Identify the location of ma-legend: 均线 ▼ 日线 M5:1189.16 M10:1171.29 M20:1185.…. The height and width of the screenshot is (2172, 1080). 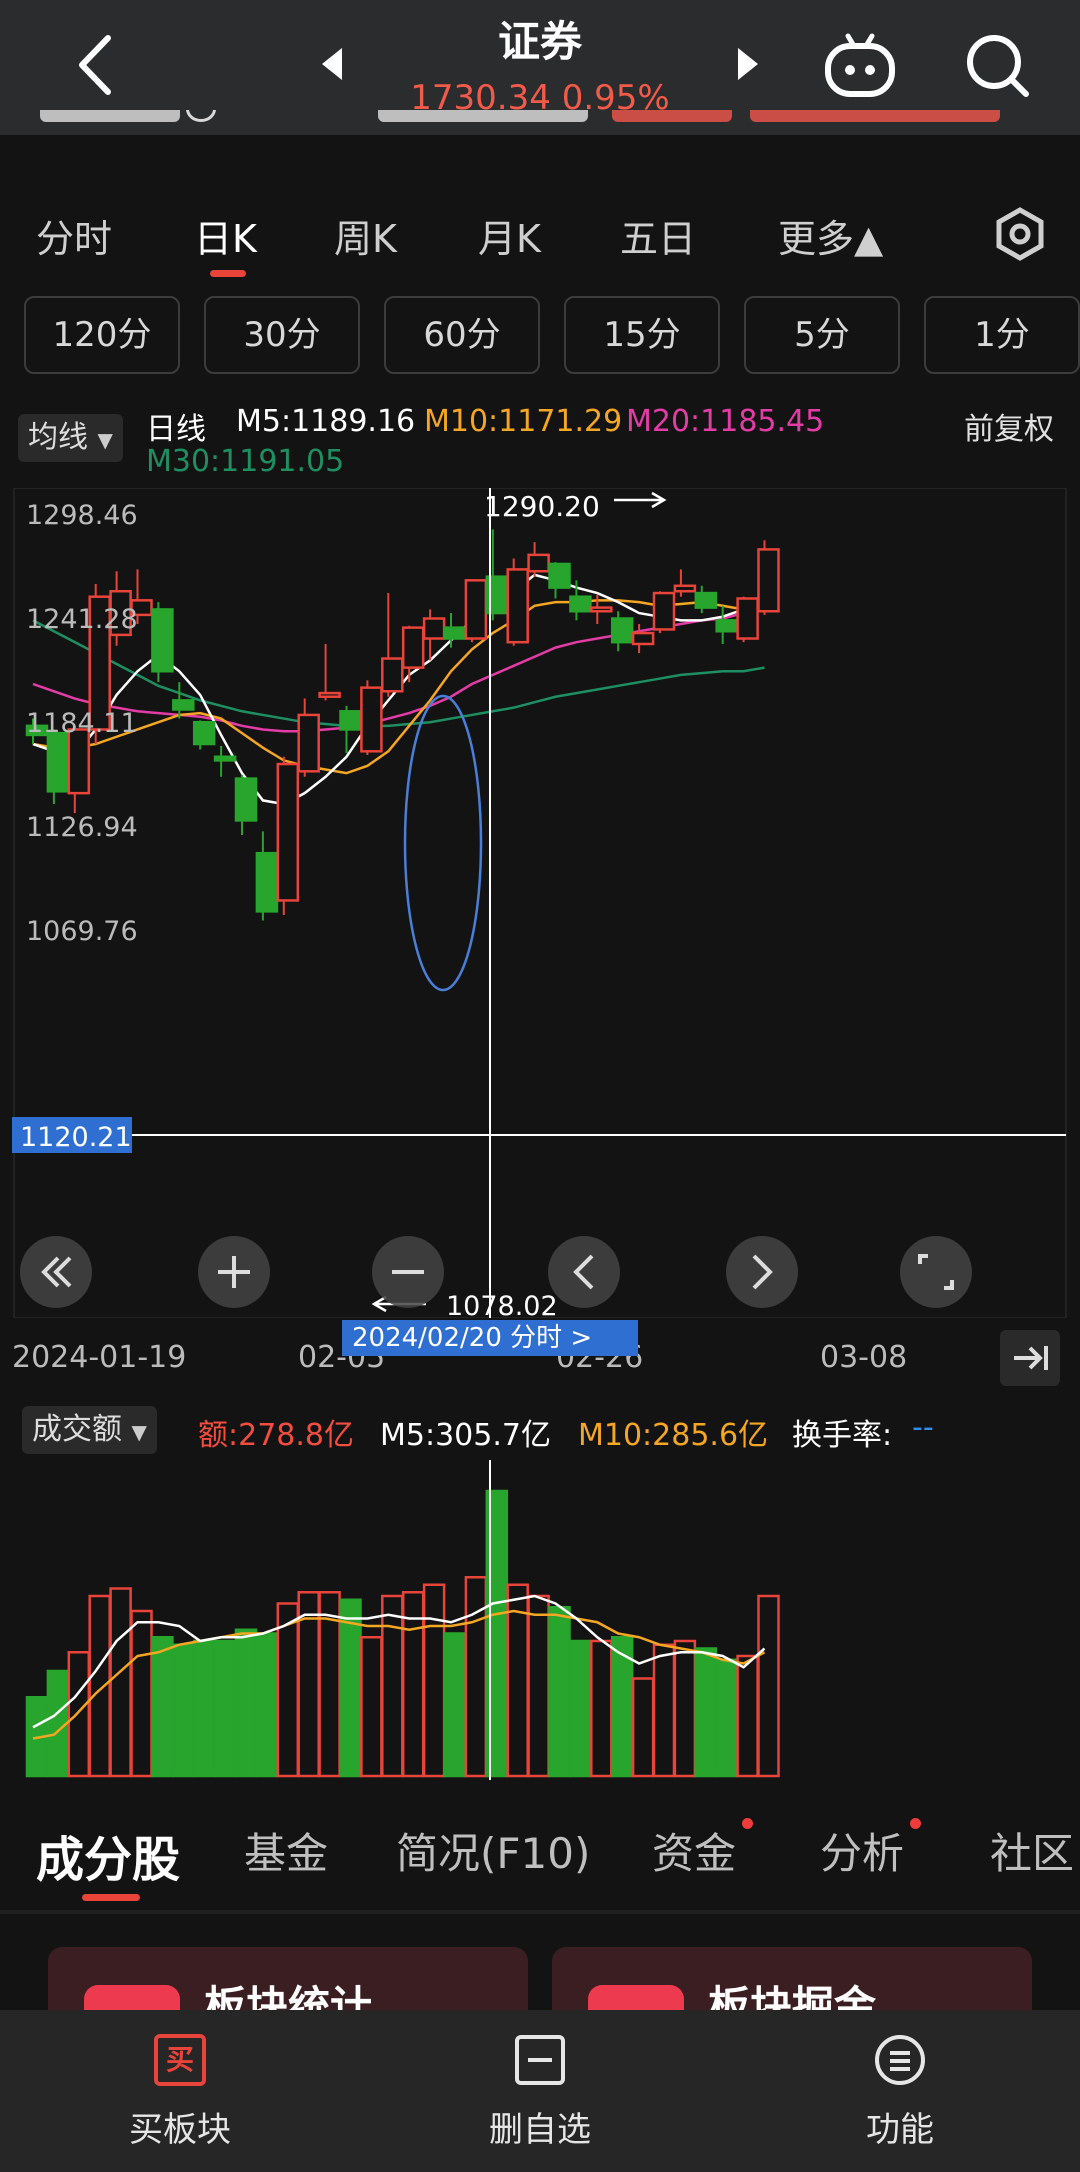
(540, 443).